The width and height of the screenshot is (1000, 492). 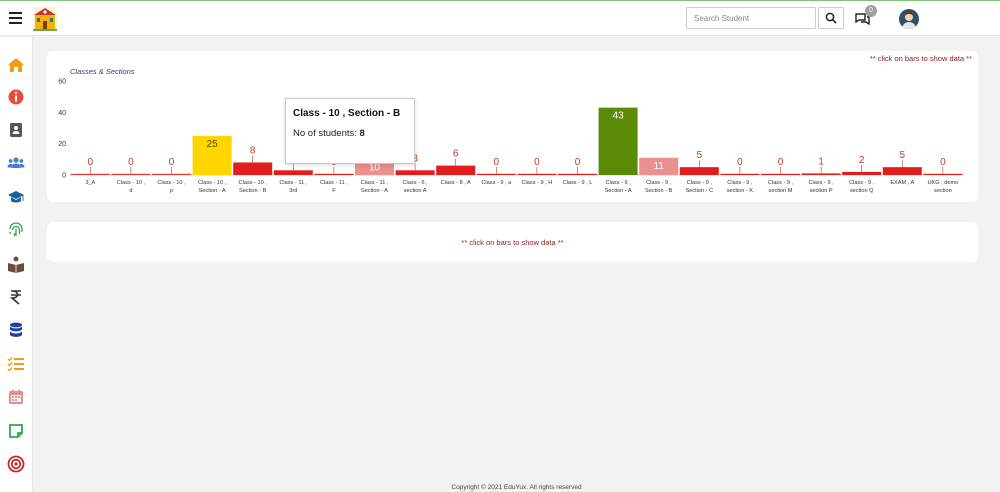 What do you see at coordinates (90, 183) in the screenshot?
I see `x-tick-label: 3_A` at bounding box center [90, 183].